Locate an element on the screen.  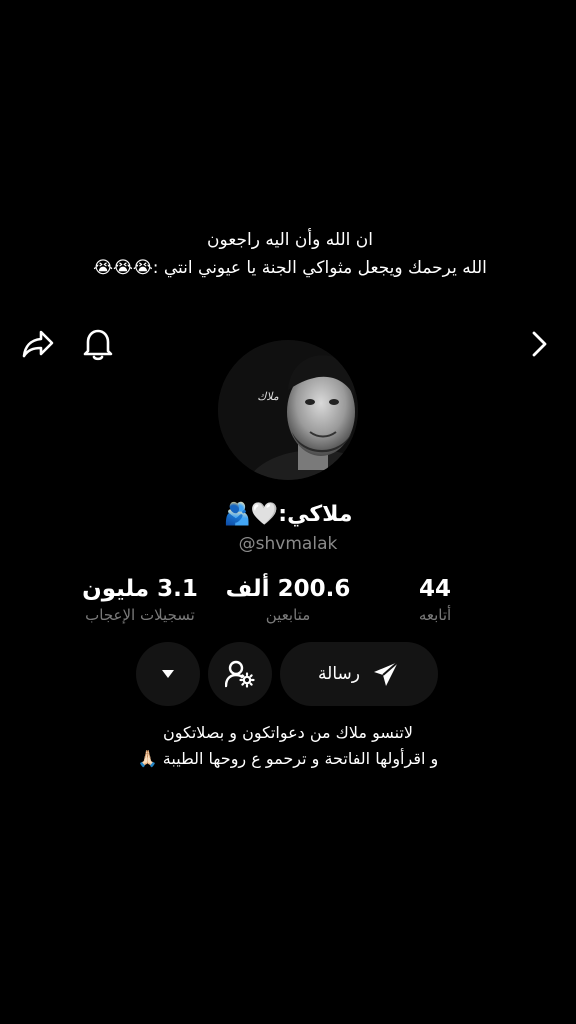
share-icon is located at coordinates (38, 344).